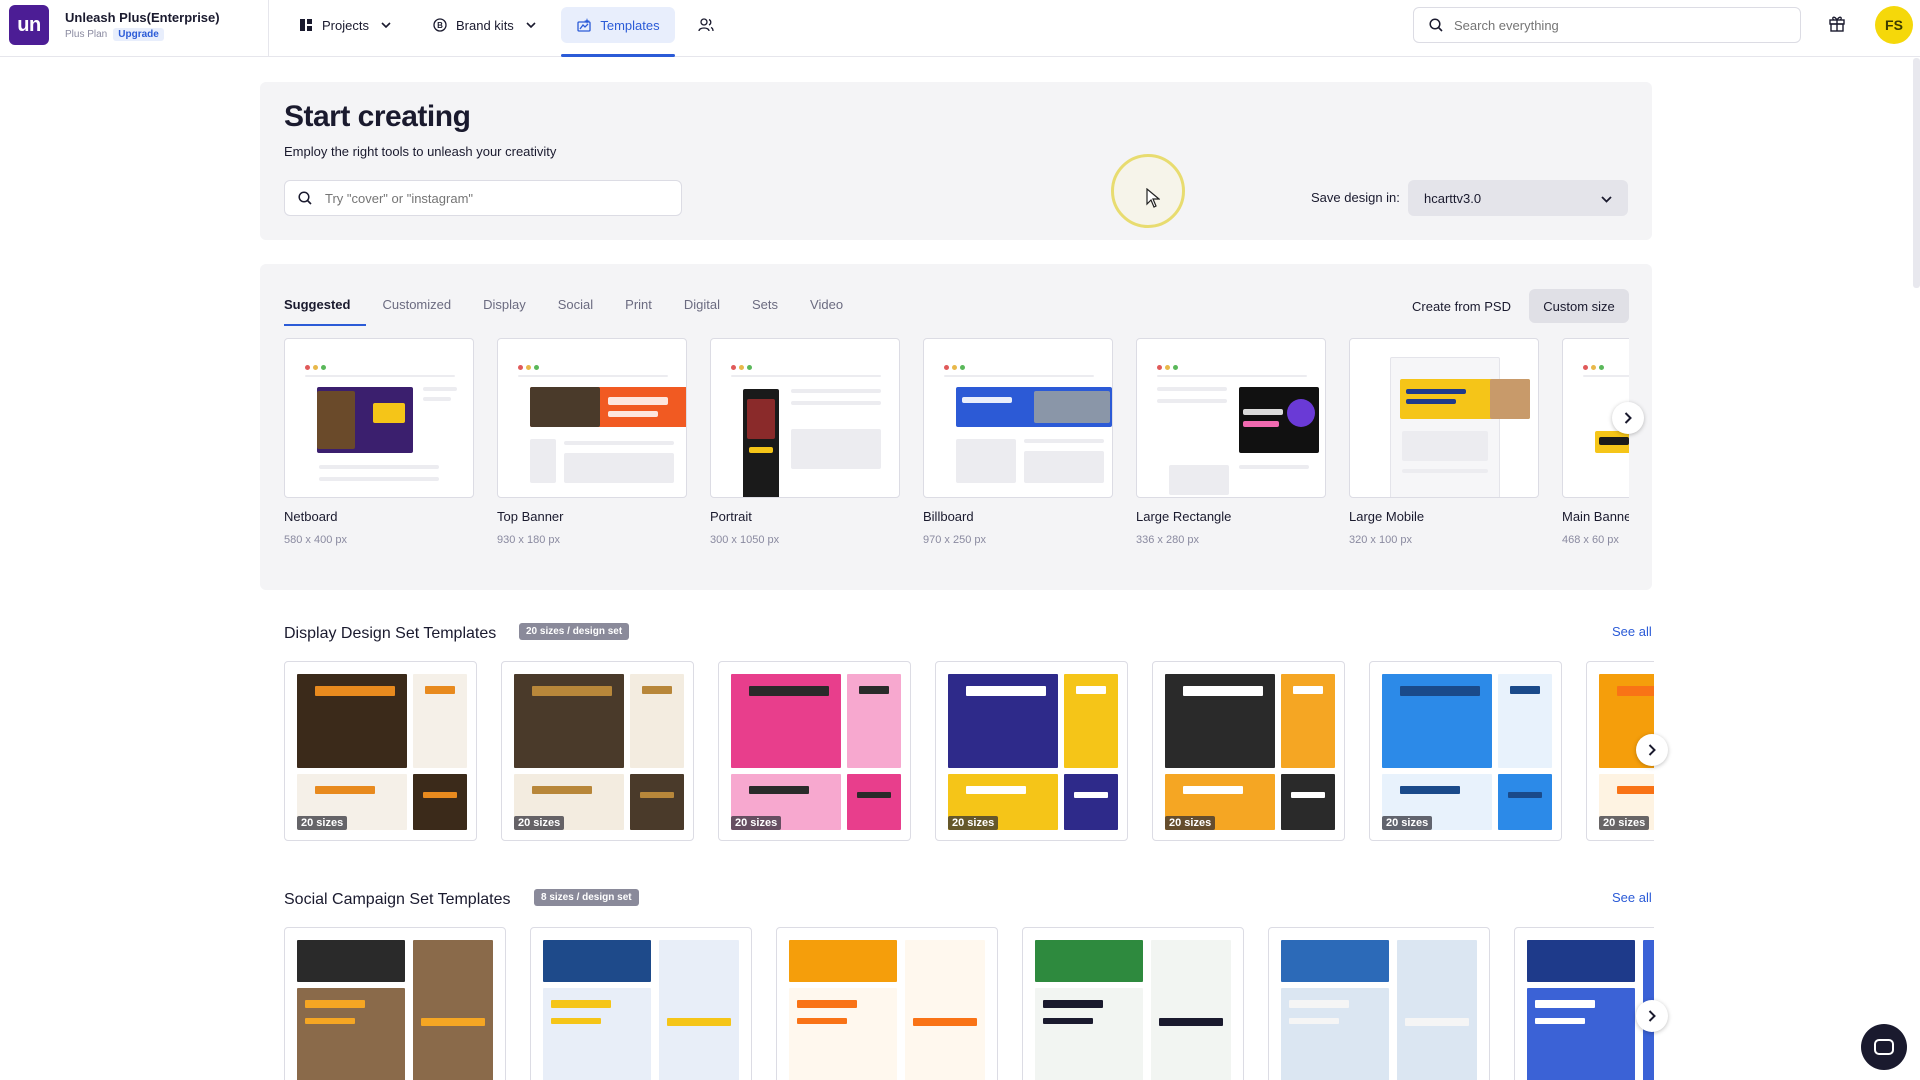 Image resolution: width=1920 pixels, height=1080 pixels. I want to click on chat-support-button, so click(1884, 1047).